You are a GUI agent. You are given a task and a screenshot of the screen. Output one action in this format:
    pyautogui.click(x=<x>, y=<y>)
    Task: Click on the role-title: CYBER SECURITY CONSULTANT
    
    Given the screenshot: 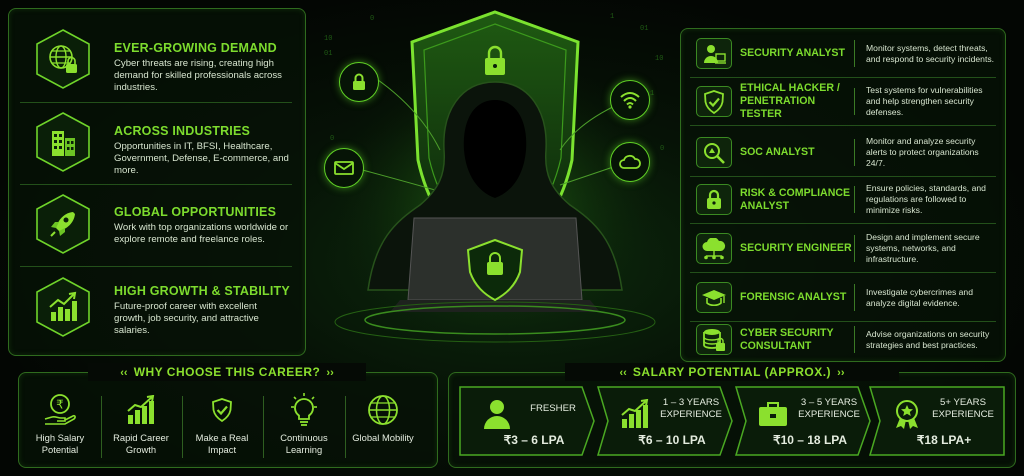 What is the action you would take?
    pyautogui.click(x=787, y=339)
    